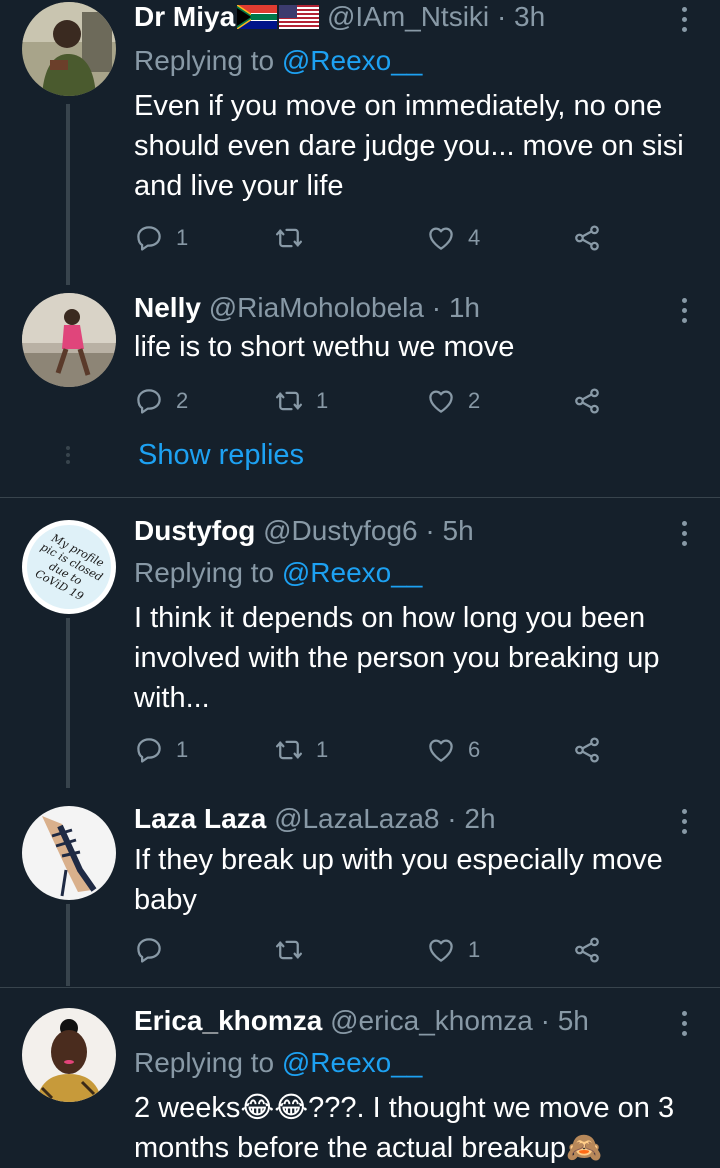 This screenshot has width=720, height=1168. Describe the element at coordinates (374, 750) in the screenshot. I see `tweet-actions: 1 1 6` at that location.